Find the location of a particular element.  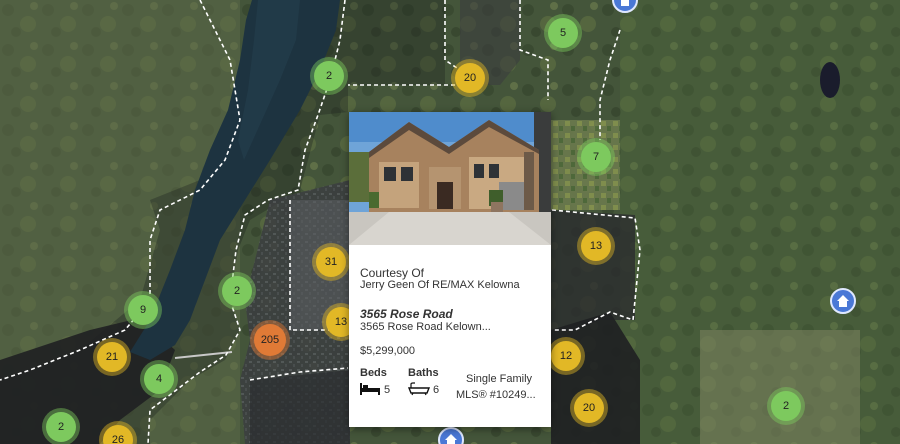

property-type: Single Family is located at coordinates (499, 379).